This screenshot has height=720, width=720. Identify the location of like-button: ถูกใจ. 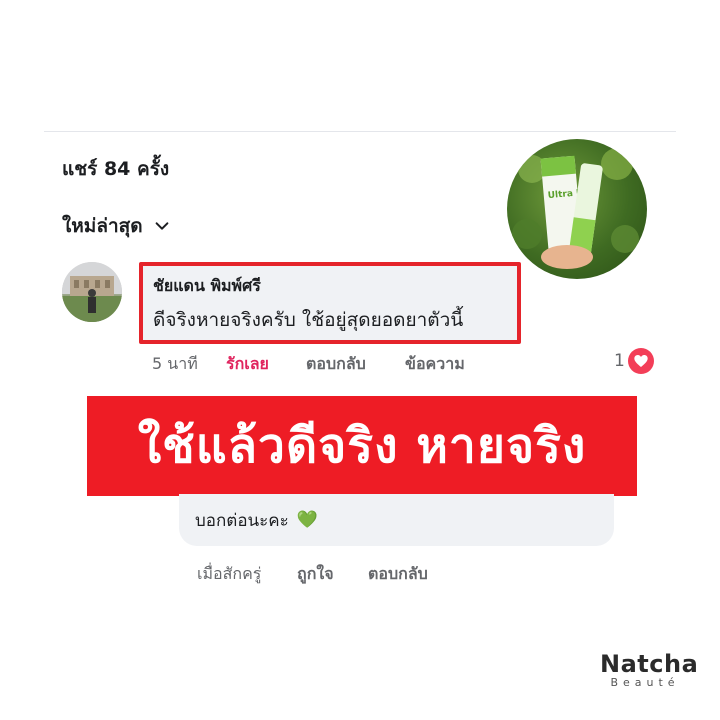
(315, 574).